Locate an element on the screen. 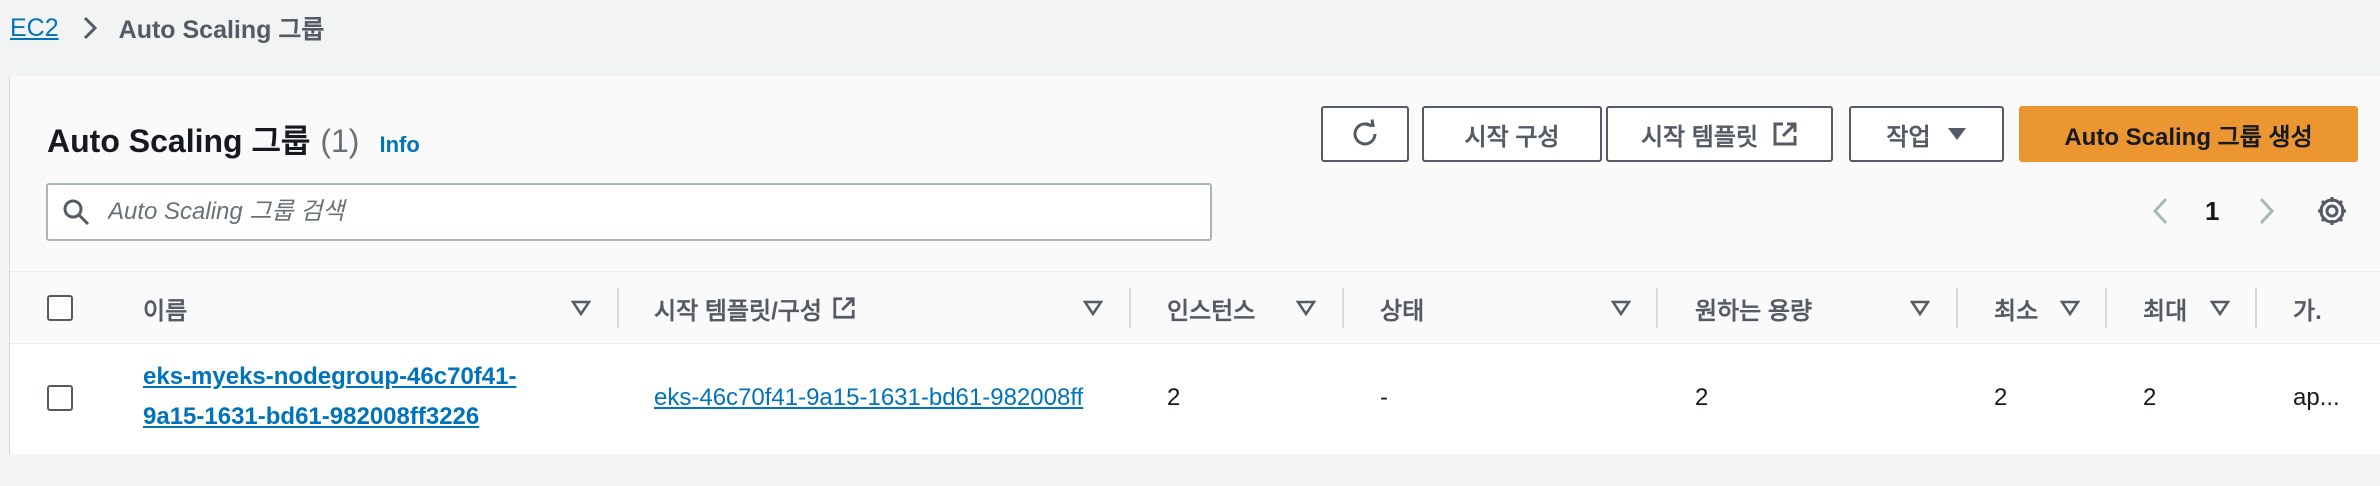  column-header-instances: 인스턴스 is located at coordinates (1211, 308).